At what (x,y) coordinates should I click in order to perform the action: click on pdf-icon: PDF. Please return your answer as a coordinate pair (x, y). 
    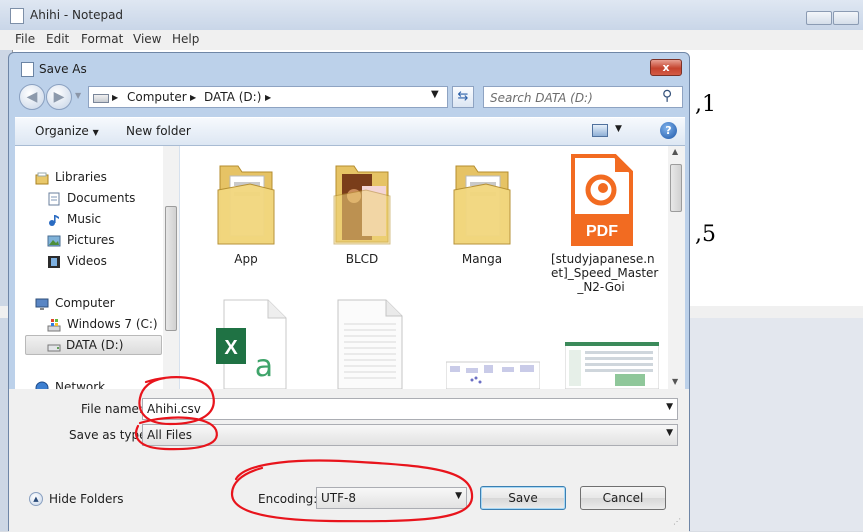
    Looking at the image, I should click on (602, 200).